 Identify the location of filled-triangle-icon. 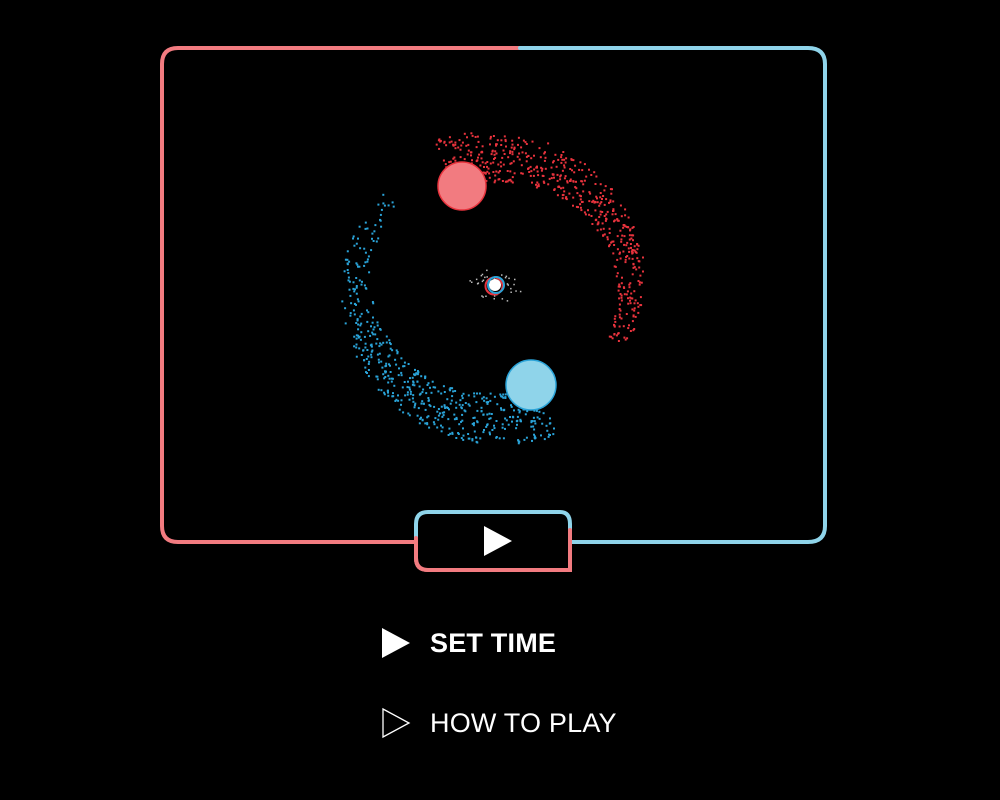
(396, 643).